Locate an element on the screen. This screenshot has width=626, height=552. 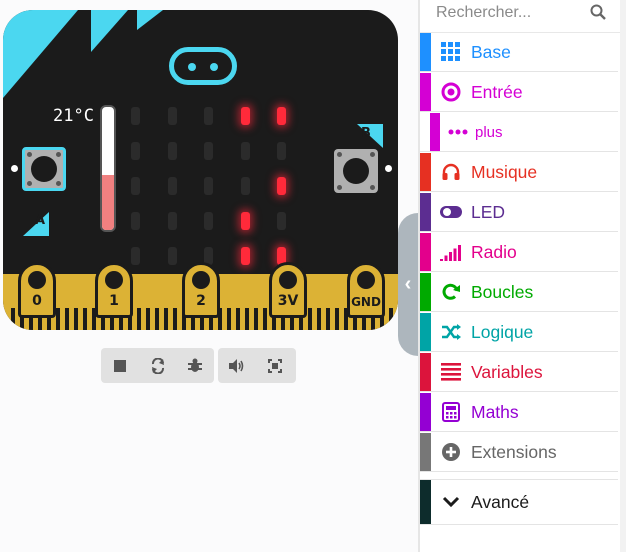
restart-icon is located at coordinates (158, 365).